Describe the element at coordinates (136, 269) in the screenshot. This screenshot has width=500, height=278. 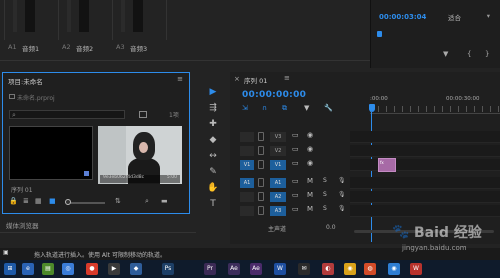
I see `app-icon: ◆` at that location.